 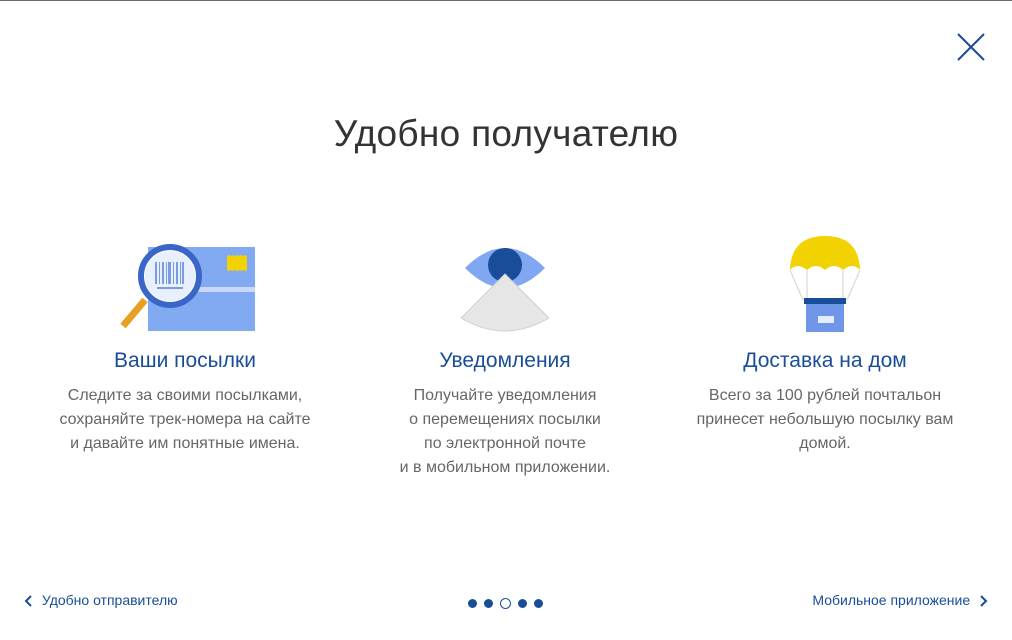 I want to click on next-slide-label: Мобильное приложение, so click(x=891, y=600).